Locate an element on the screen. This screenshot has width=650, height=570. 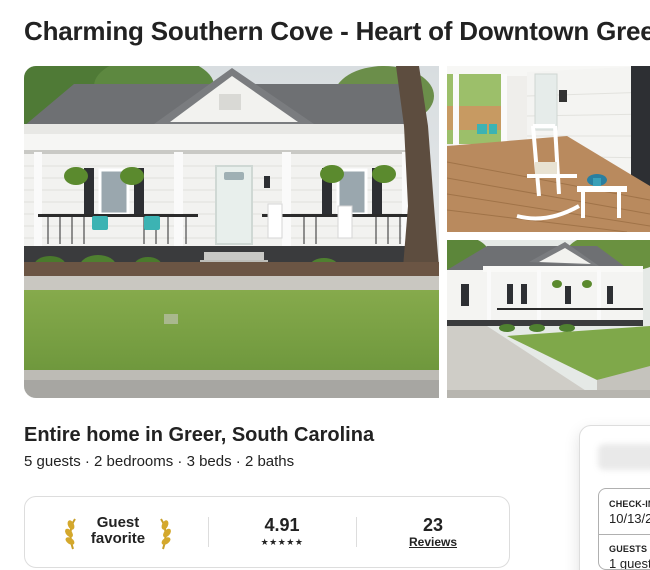
booking-inputs: CHECK-IN 10/13/2 GUESTS 1 guest is located at coordinates (624, 529).